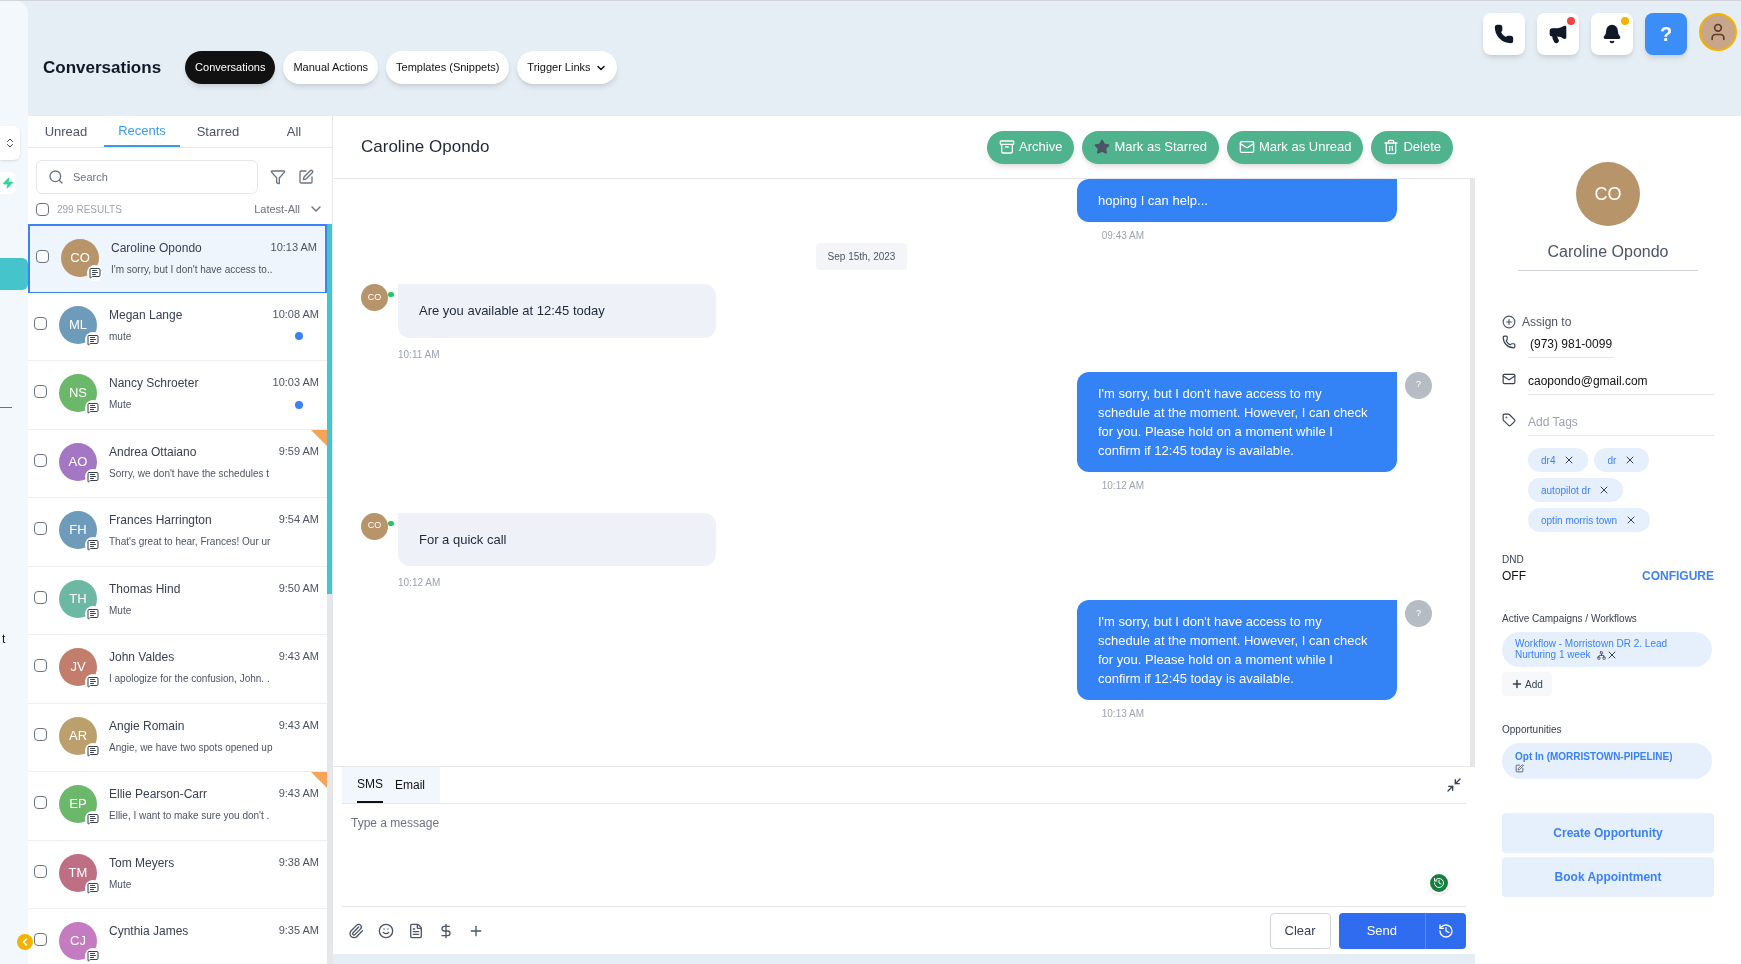 Image resolution: width=1741 pixels, height=964 pixels. What do you see at coordinates (177, 258) in the screenshot?
I see `conversation-item: CO Caroline Opondo 10:13 AM I'm sorry, but I don't have access to..` at bounding box center [177, 258].